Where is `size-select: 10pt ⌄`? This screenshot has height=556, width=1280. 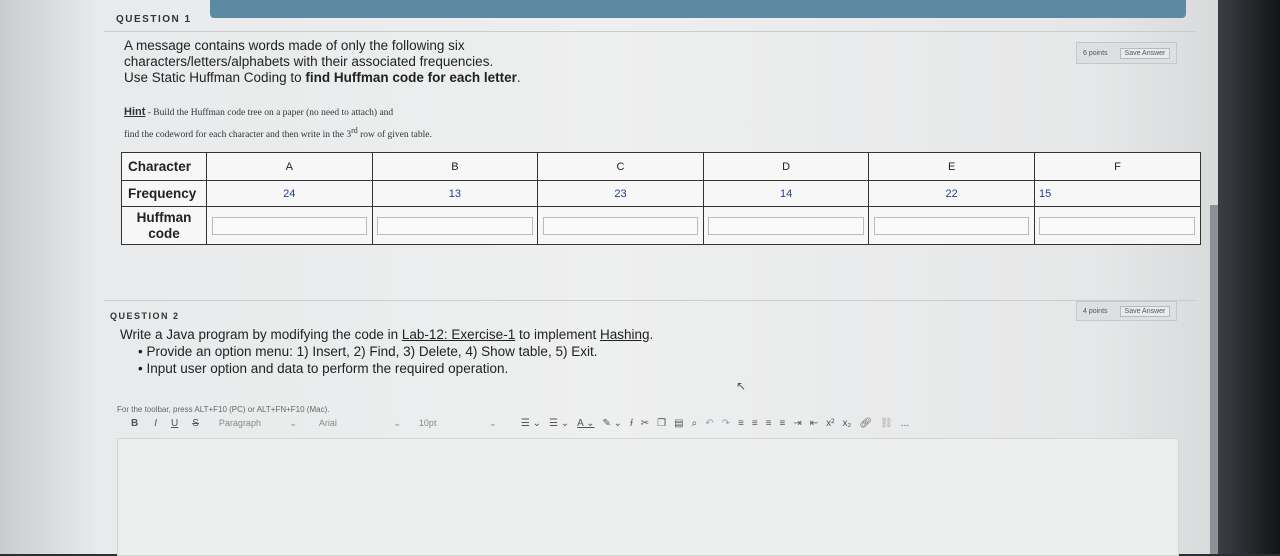 size-select: 10pt ⌄ is located at coordinates (464, 423).